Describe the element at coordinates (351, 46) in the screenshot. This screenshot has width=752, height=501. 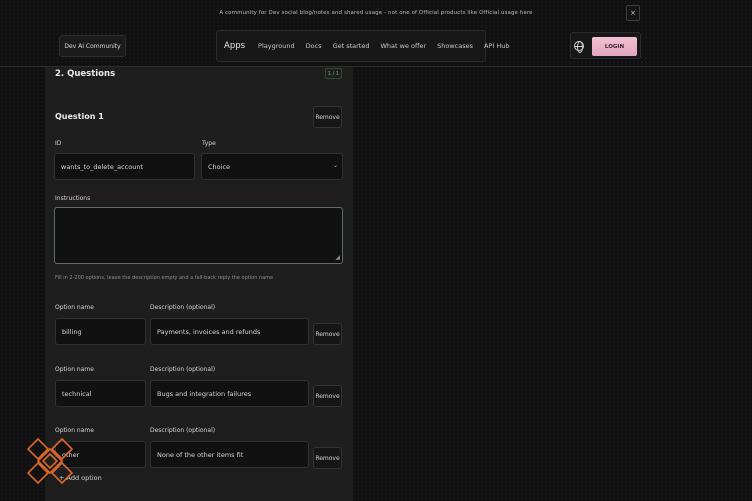
I see `nav-item-get-started: Get started` at that location.